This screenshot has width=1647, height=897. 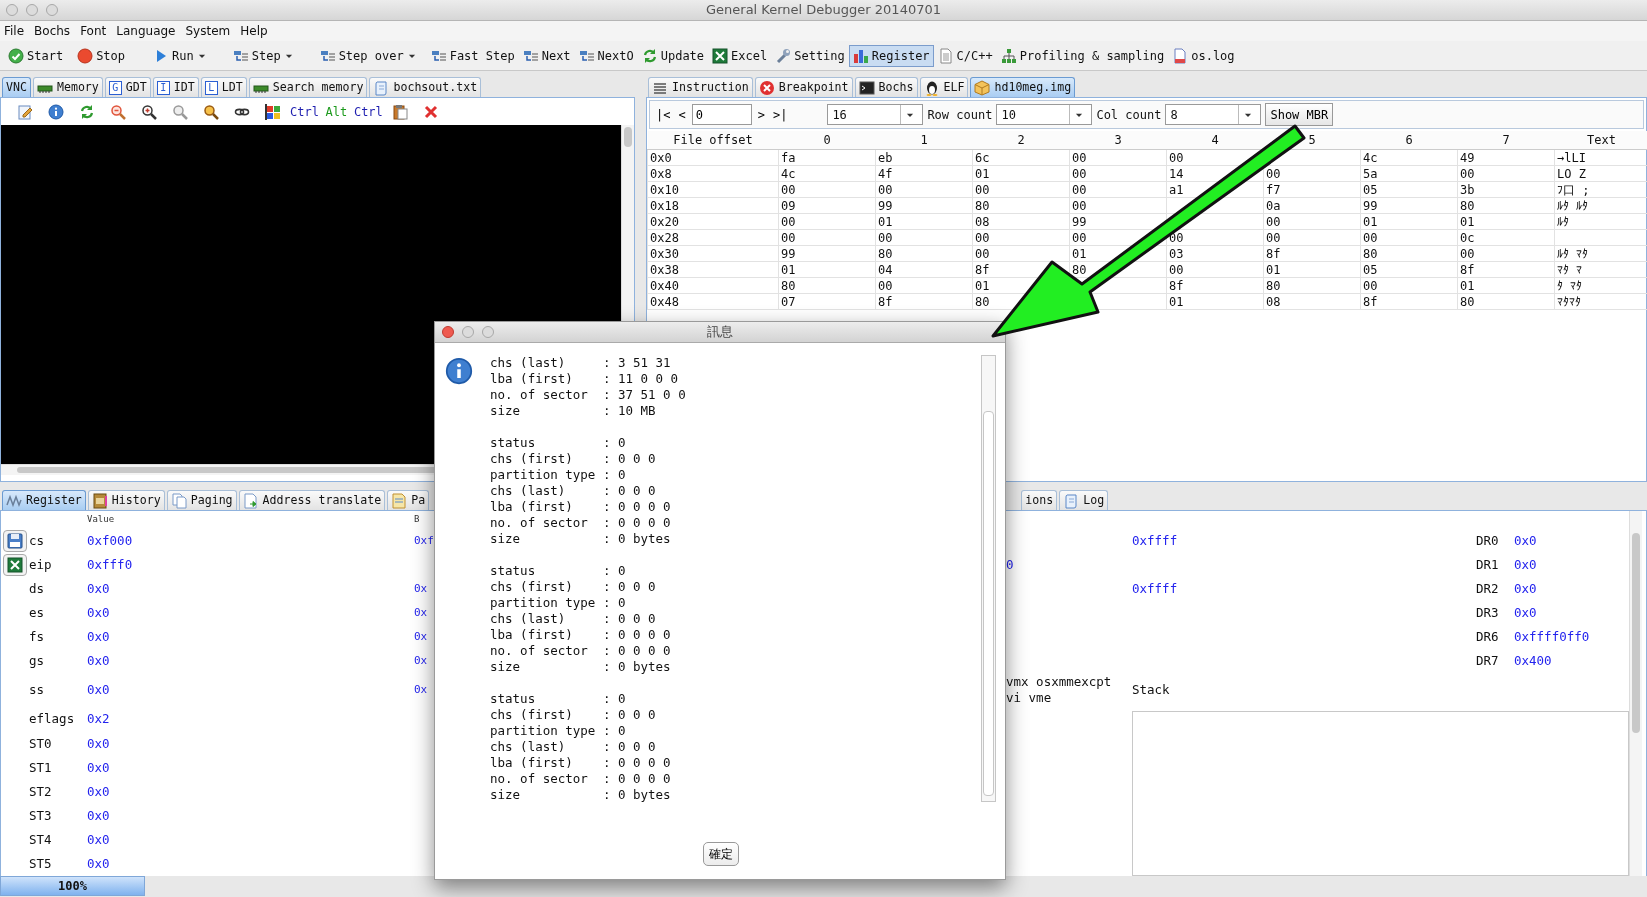 What do you see at coordinates (312, 500) in the screenshot?
I see `tab: Address translate` at bounding box center [312, 500].